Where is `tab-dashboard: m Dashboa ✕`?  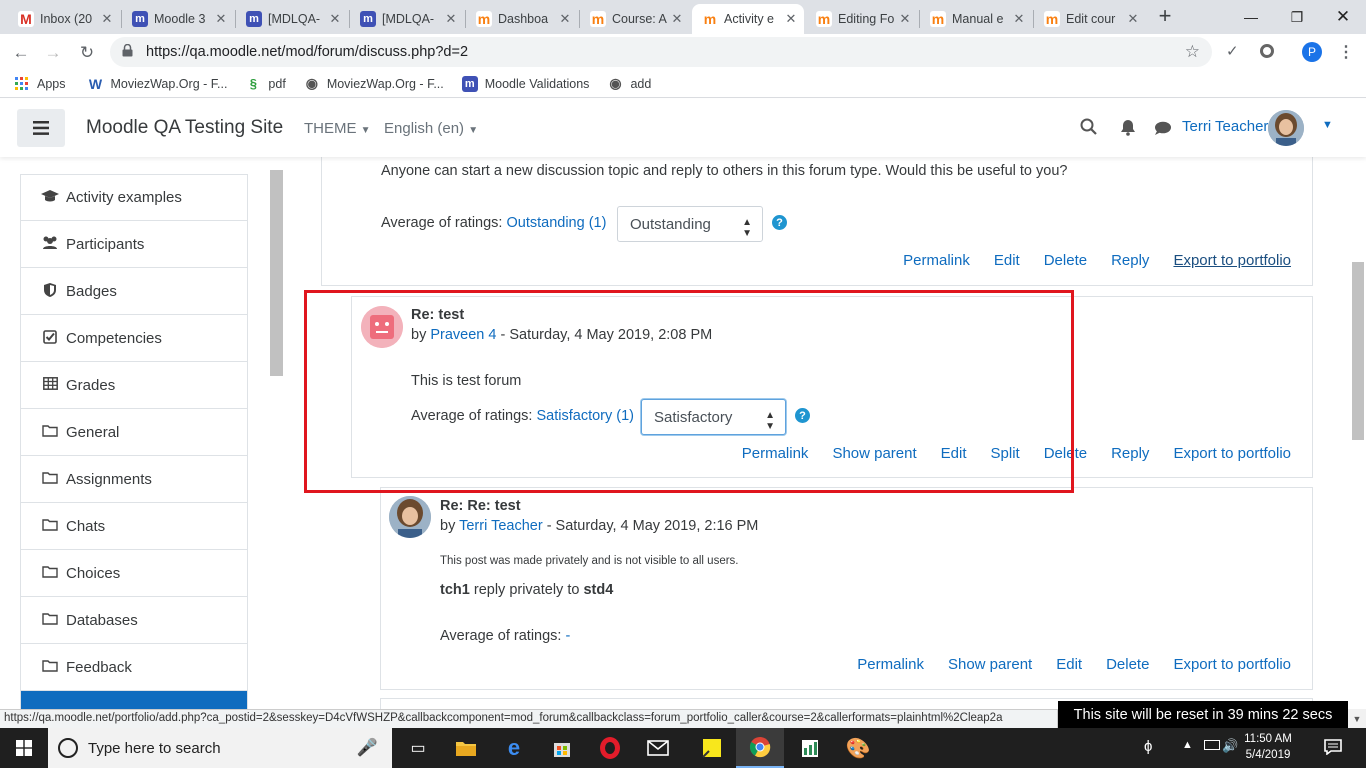
tab-dashboard: m Dashboa ✕ is located at coordinates (522, 19).